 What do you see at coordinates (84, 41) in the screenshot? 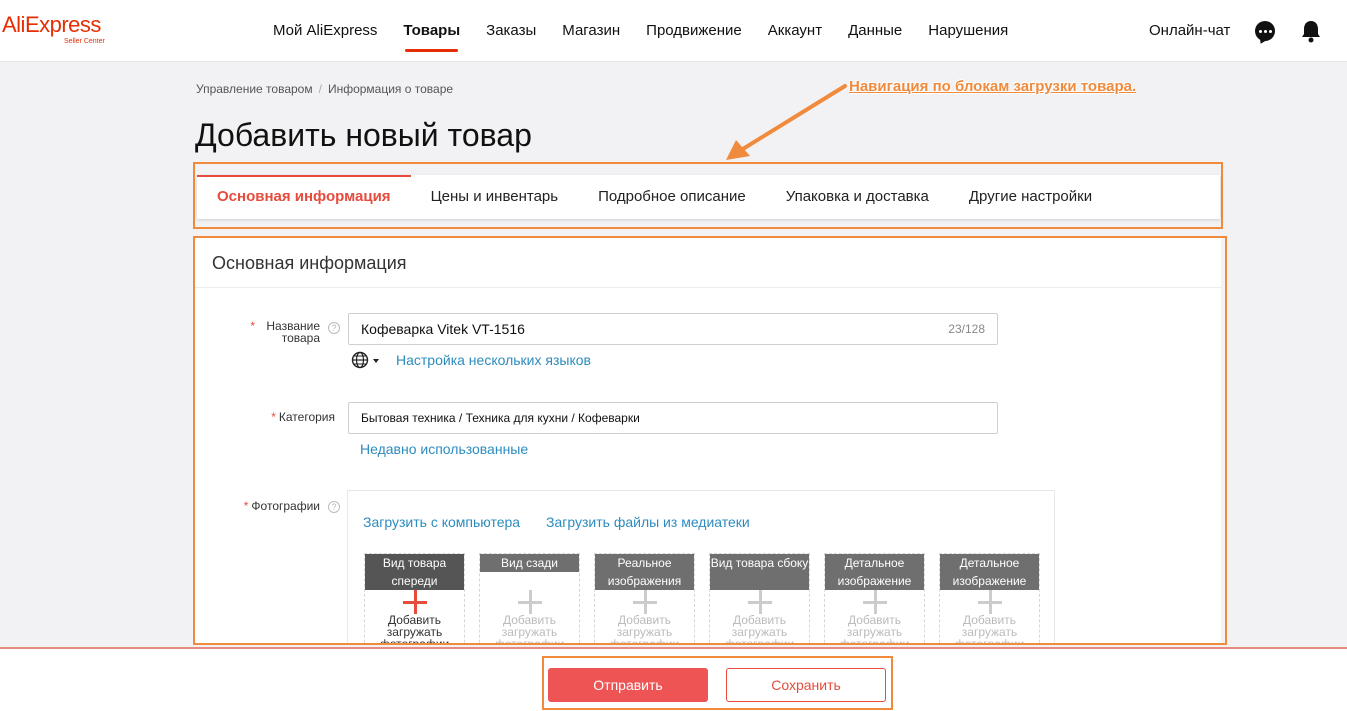
I see `logo-subtitle: Seller Center` at bounding box center [84, 41].